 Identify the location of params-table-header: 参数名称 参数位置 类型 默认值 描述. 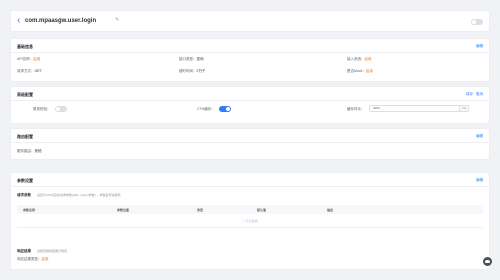
(250, 209).